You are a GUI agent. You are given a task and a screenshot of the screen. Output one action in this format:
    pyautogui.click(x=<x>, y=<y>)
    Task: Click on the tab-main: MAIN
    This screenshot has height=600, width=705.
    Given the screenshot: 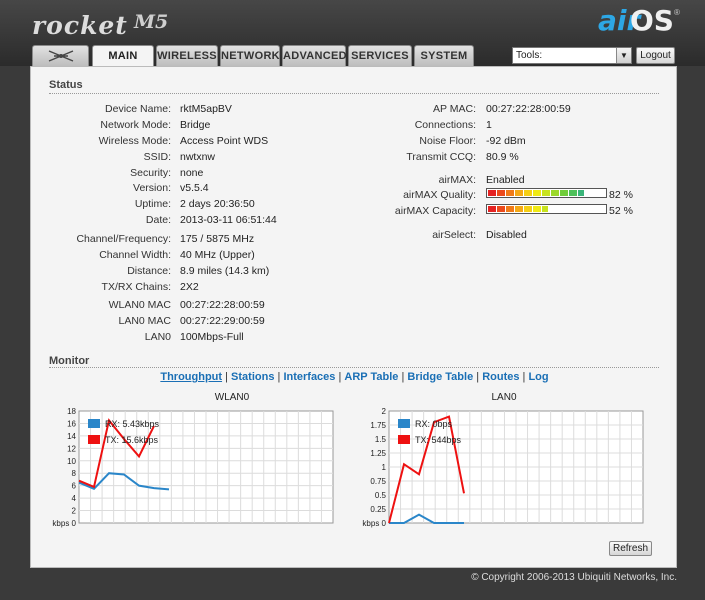 What is the action you would take?
    pyautogui.click(x=123, y=56)
    